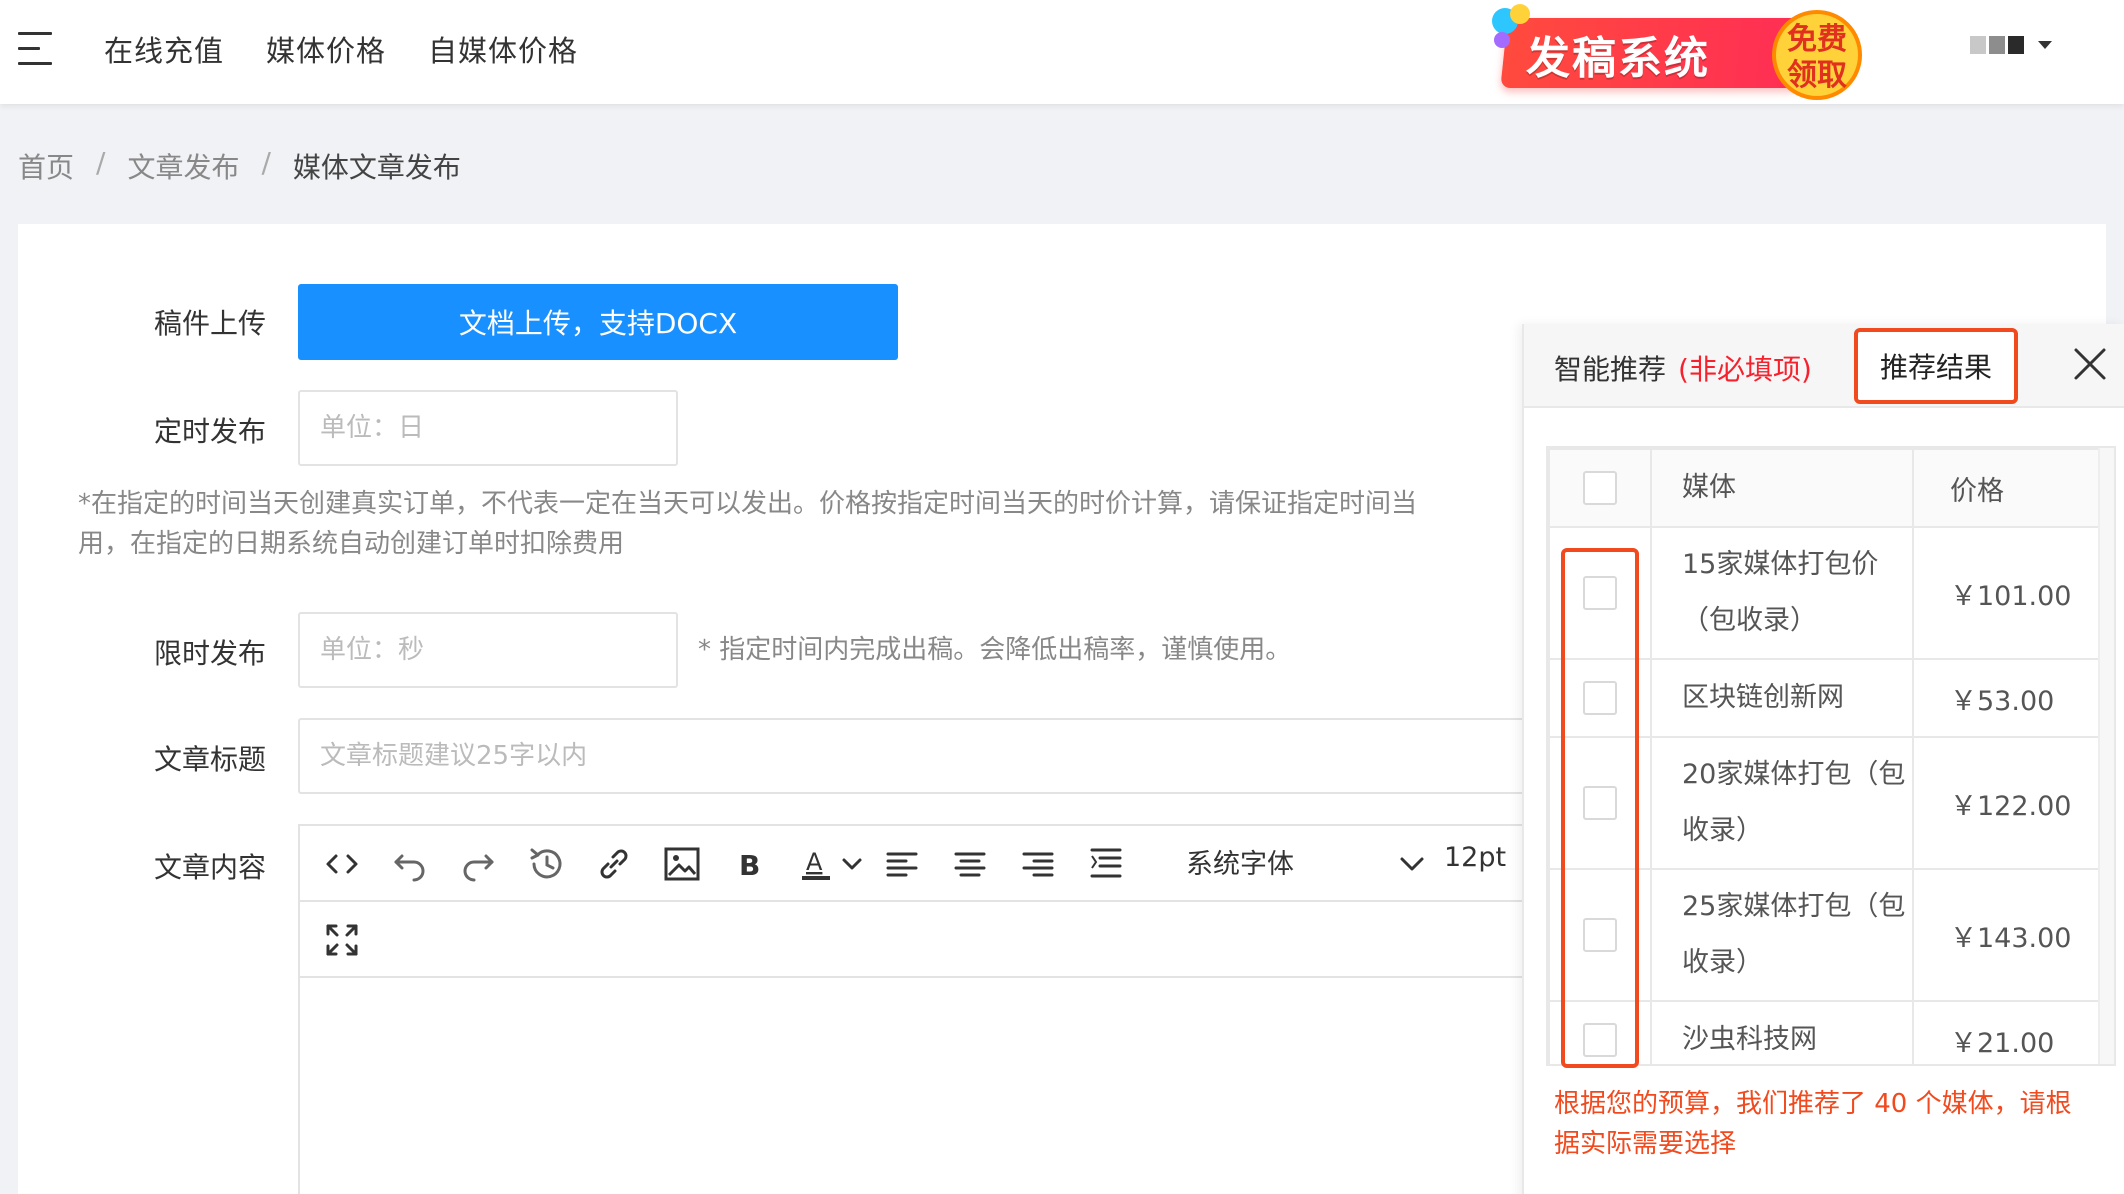 The image size is (2124, 1194). I want to click on line-height-icon, so click(1106, 864).